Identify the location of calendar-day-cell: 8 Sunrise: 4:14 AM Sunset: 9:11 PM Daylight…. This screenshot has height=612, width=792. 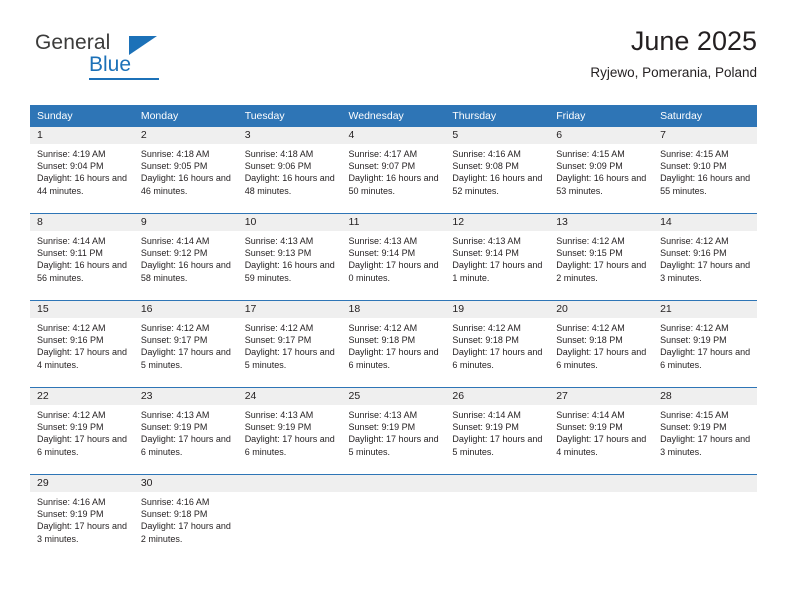
(82, 257).